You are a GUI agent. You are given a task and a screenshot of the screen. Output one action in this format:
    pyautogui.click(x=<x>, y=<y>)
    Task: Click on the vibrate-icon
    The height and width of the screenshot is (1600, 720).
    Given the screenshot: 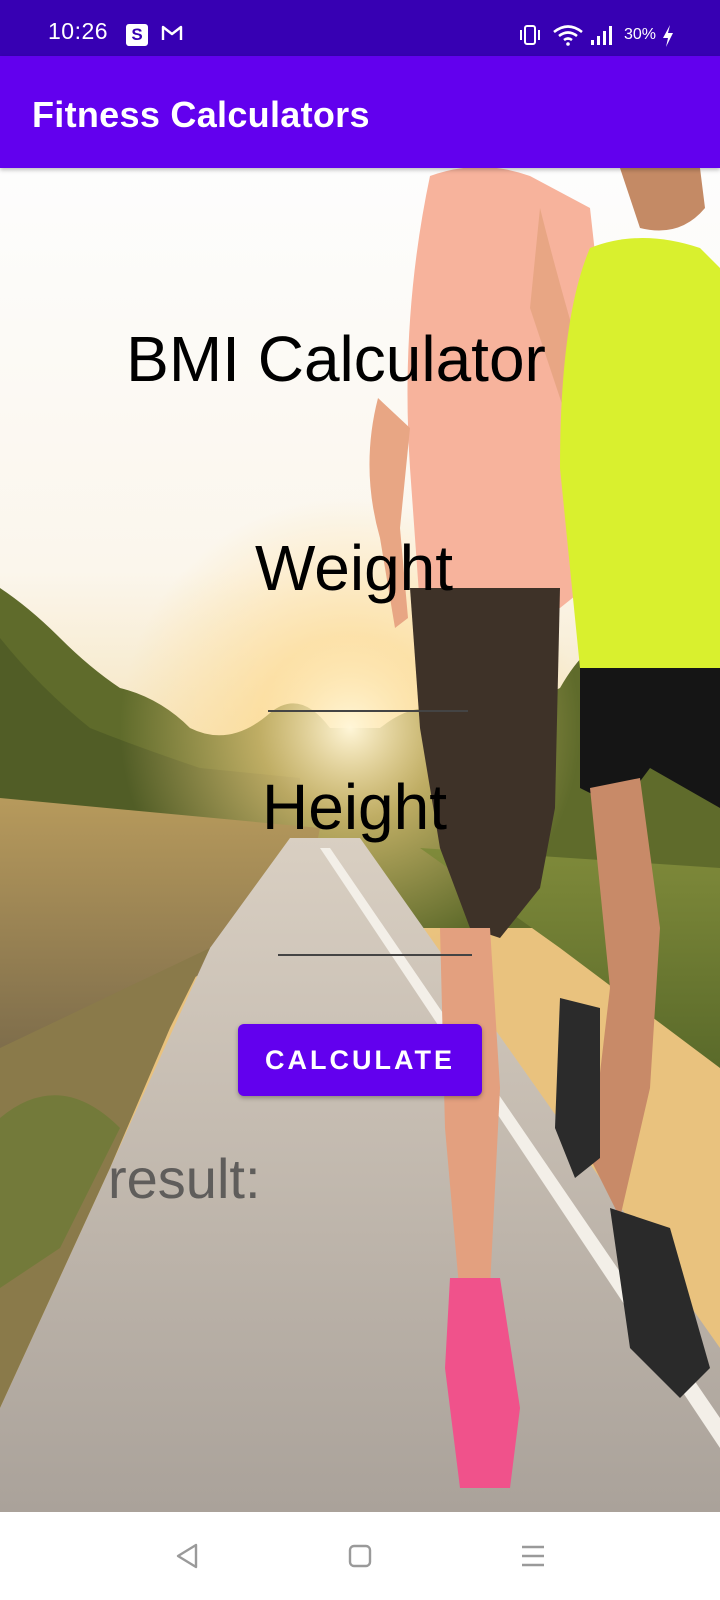 What is the action you would take?
    pyautogui.click(x=530, y=35)
    